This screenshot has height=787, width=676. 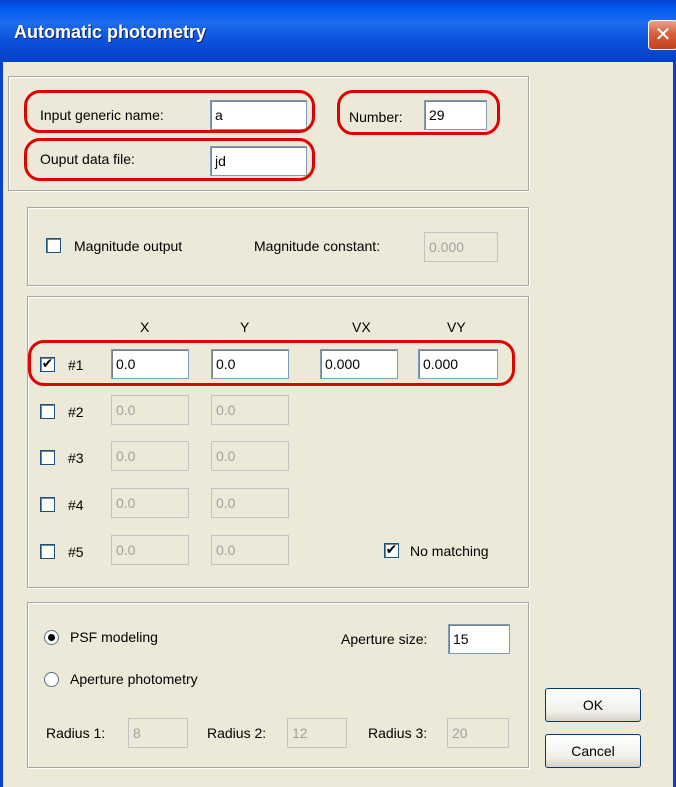 What do you see at coordinates (478, 733) in the screenshot?
I see `radius3-input: 20` at bounding box center [478, 733].